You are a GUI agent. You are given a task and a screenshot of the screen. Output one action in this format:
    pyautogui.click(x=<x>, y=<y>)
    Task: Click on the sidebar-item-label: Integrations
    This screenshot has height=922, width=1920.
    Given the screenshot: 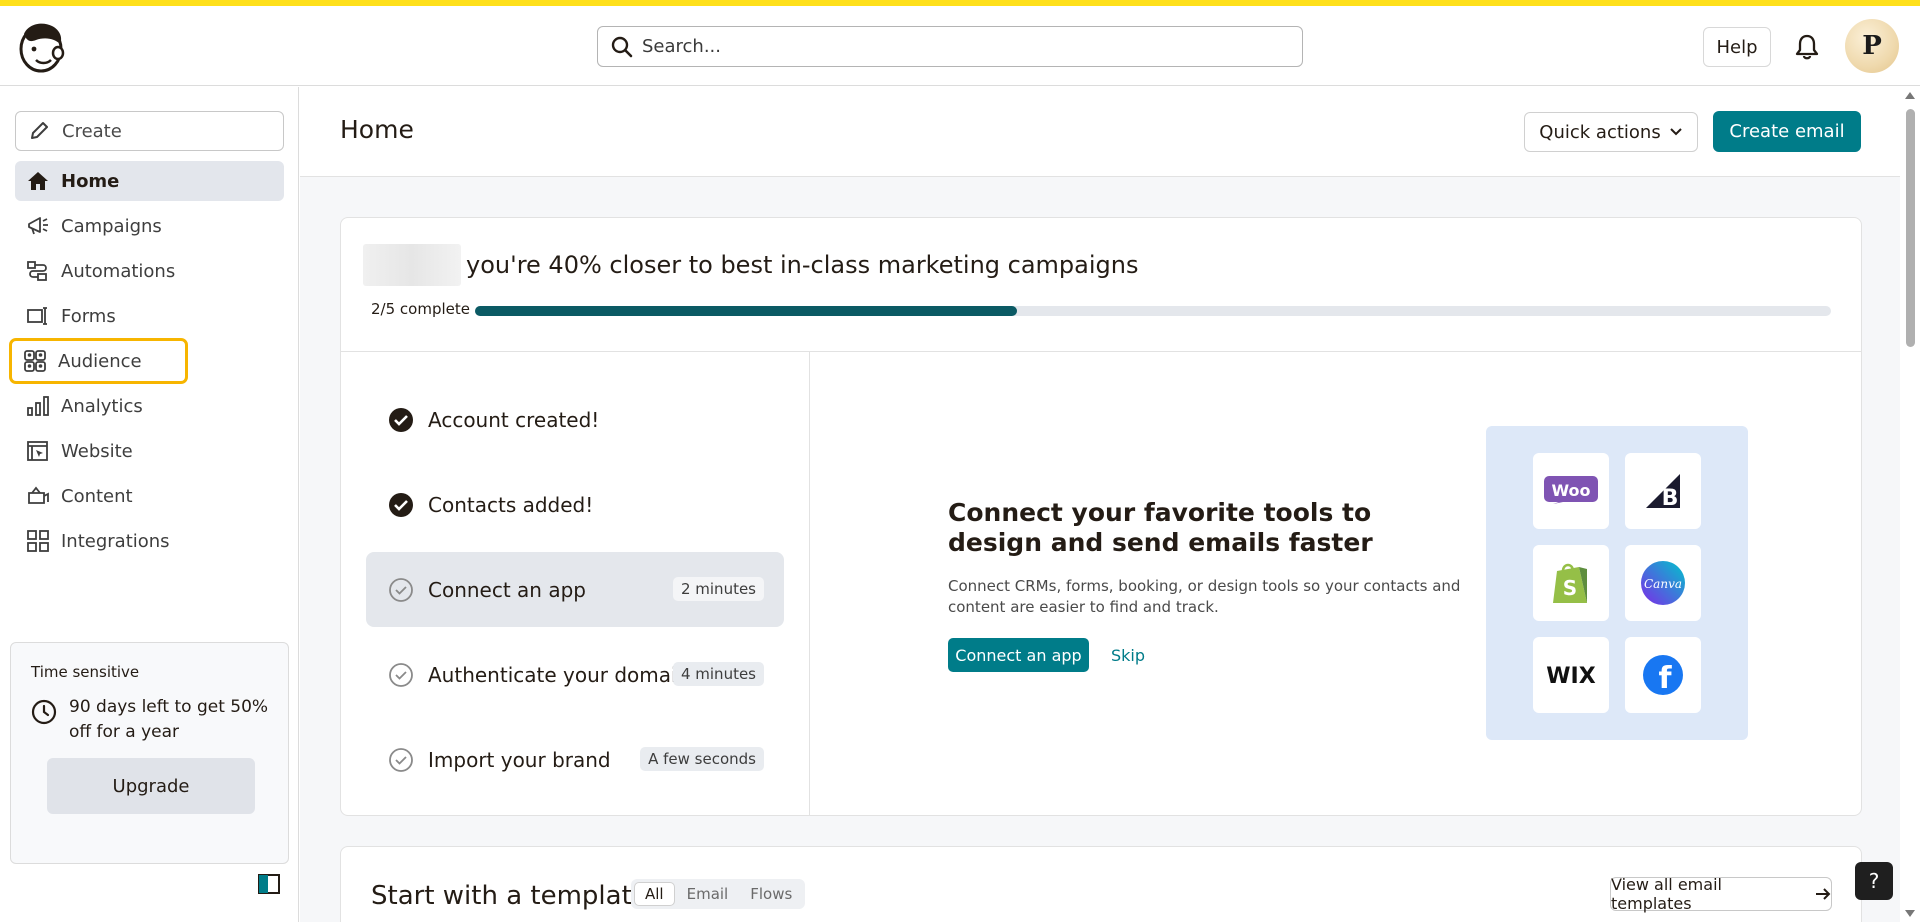 What is the action you would take?
    pyautogui.click(x=115, y=541)
    